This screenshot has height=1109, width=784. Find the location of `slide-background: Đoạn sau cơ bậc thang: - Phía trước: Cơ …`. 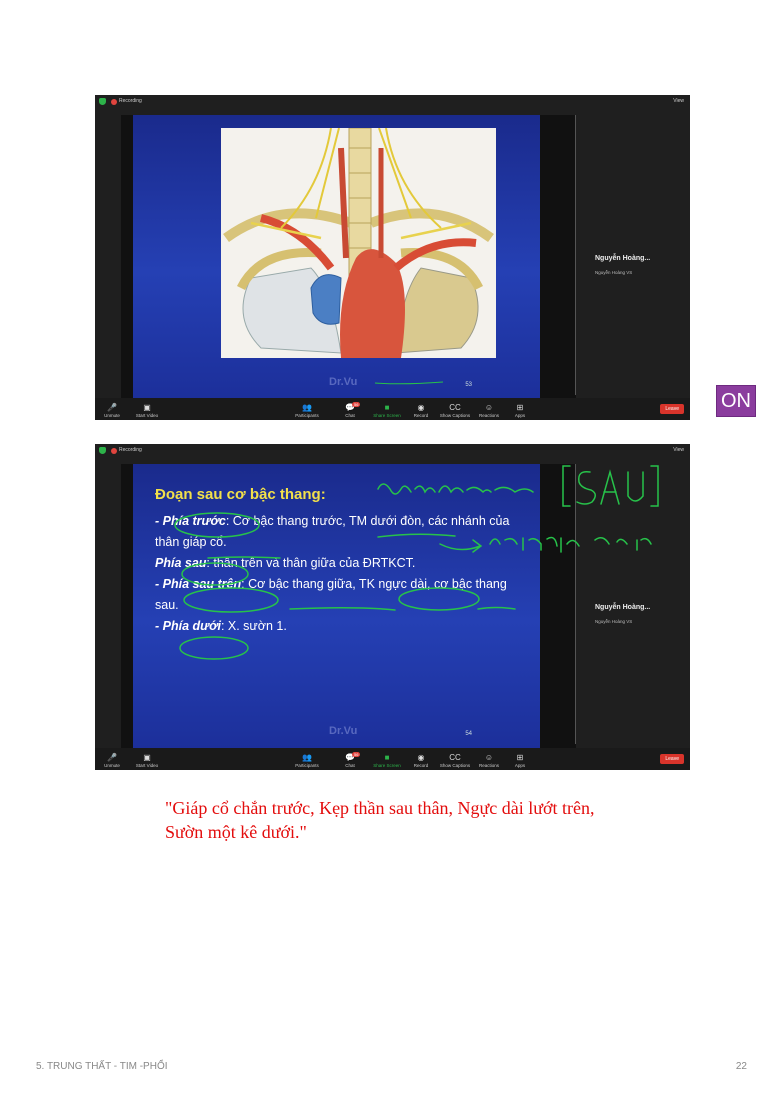

slide-background: Đoạn sau cơ bậc thang: - Phía trước: Cơ … is located at coordinates (336, 606).